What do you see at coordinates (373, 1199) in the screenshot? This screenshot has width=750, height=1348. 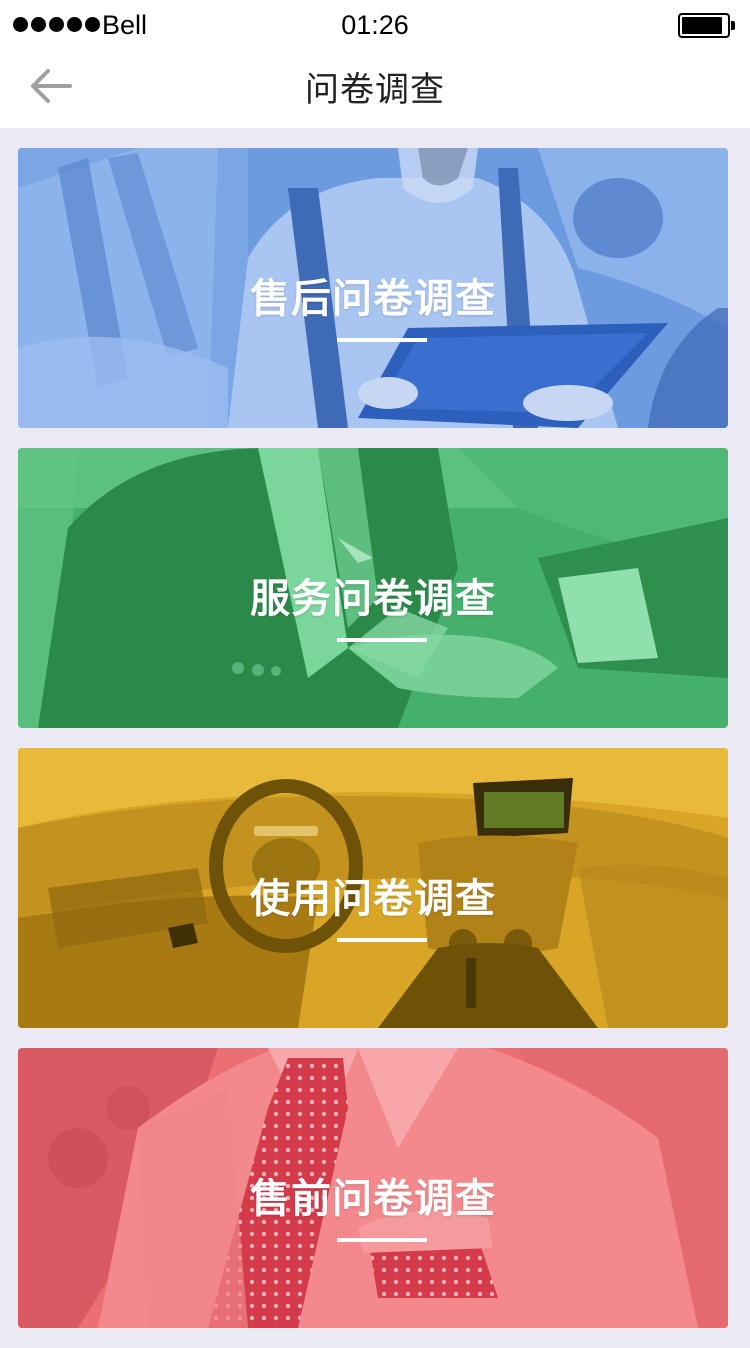 I see `card-title: 售前问卷调查` at bounding box center [373, 1199].